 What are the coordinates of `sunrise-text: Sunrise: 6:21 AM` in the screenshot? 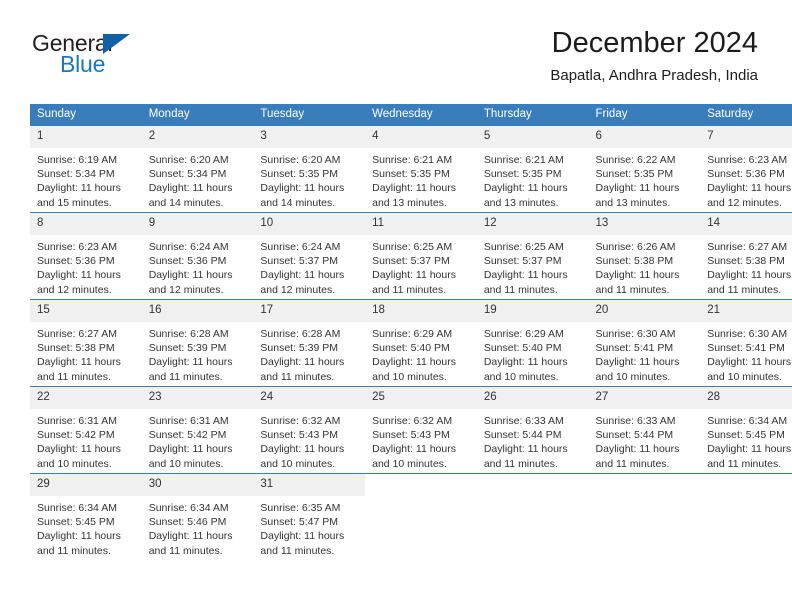 It's located at (412, 160).